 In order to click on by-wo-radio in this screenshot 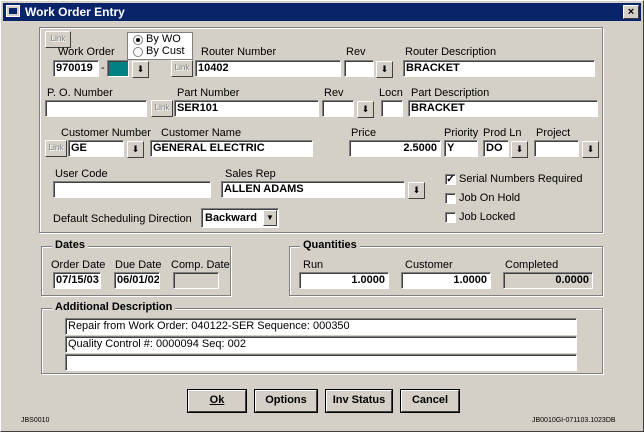, I will do `click(138, 40)`.